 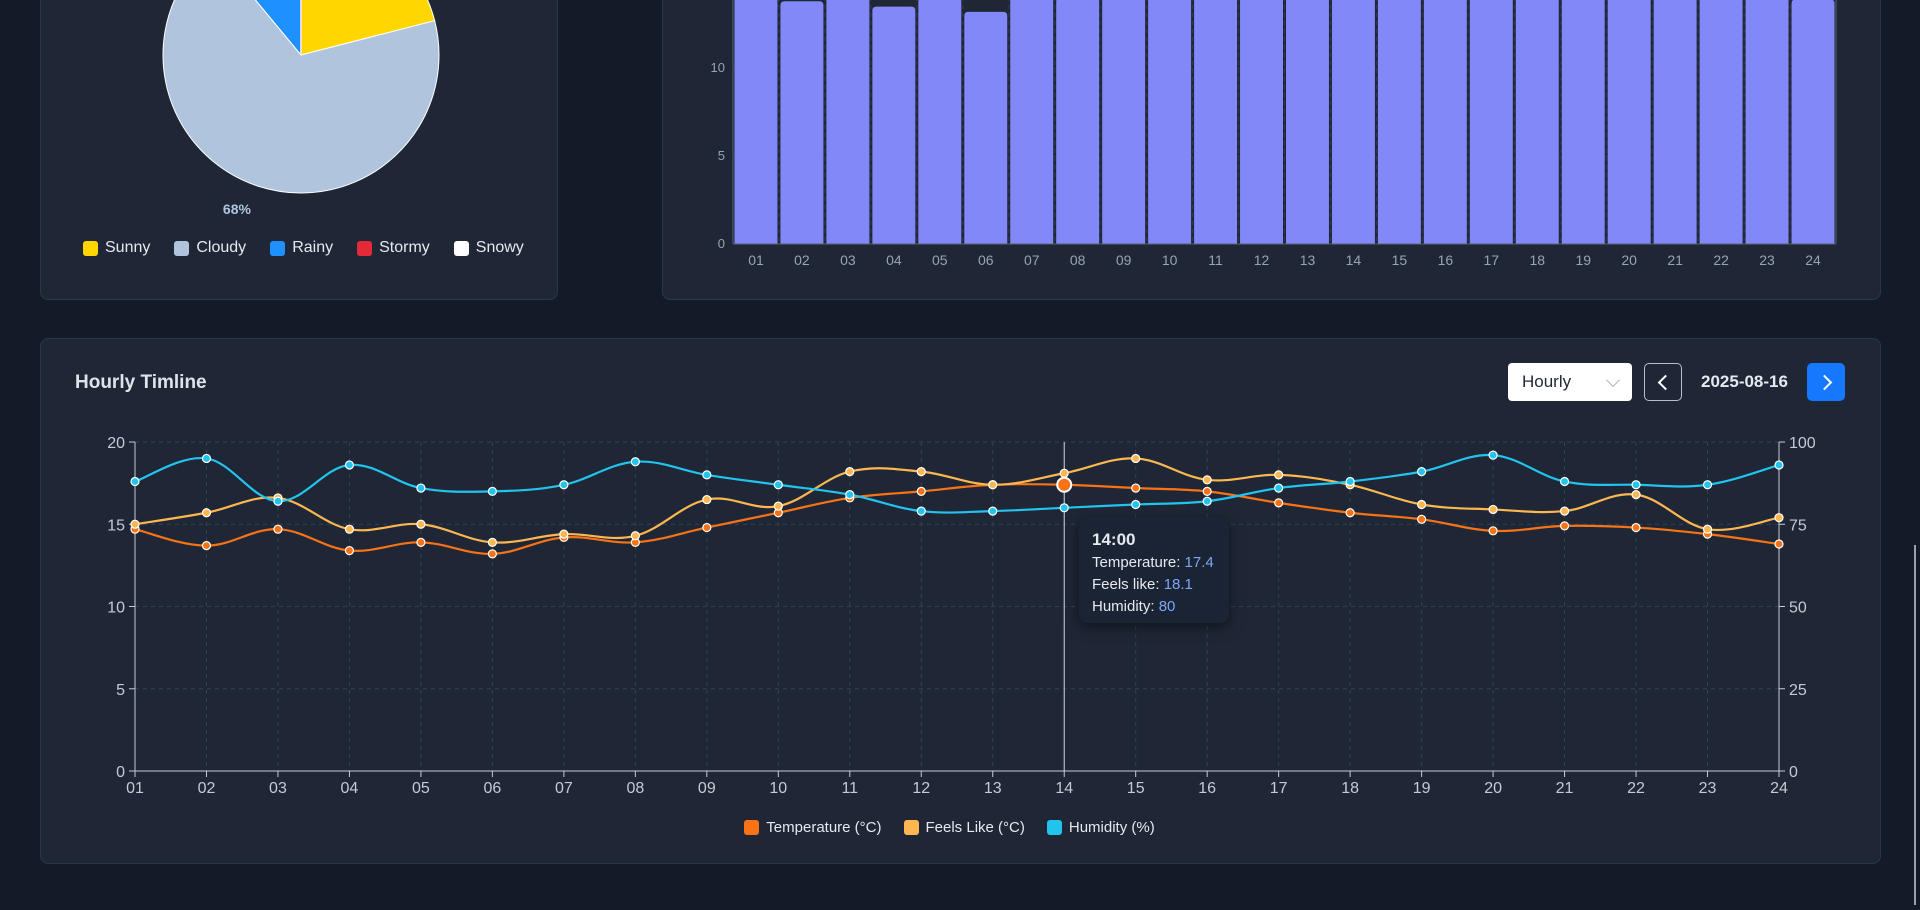 I want to click on legend-item-snowy: Snowy, so click(x=488, y=248).